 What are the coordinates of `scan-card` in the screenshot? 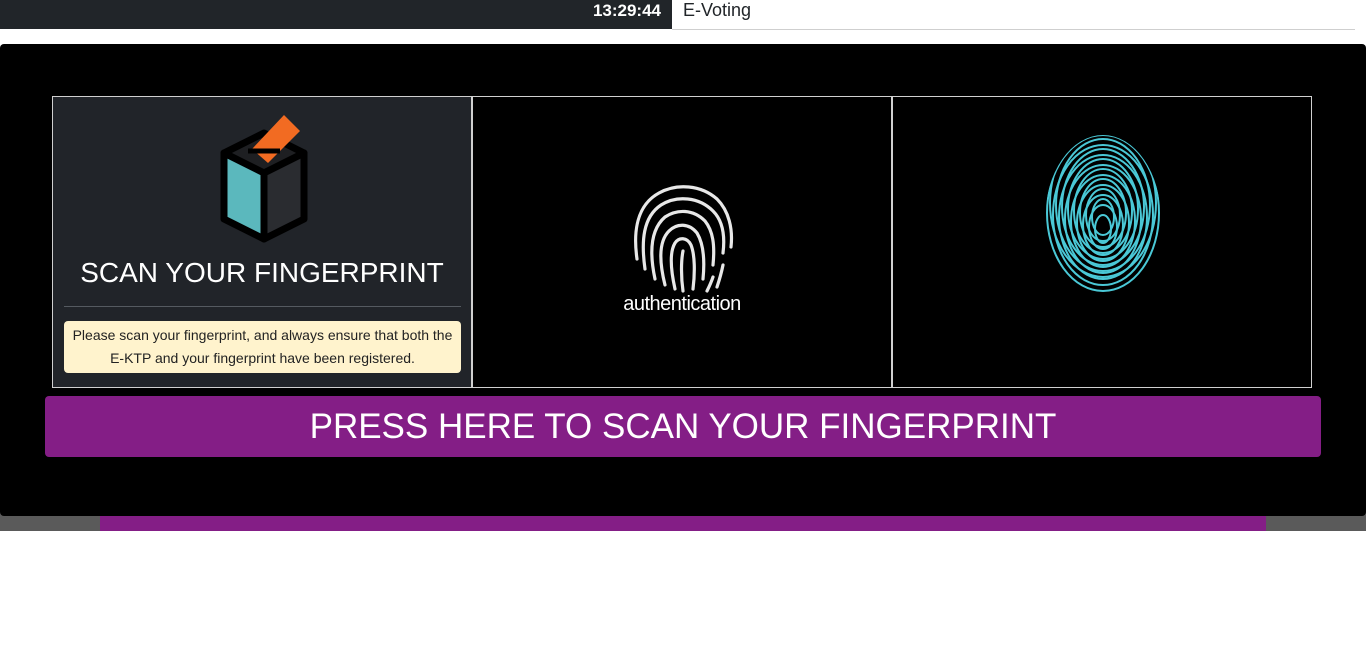 It's located at (1102, 242).